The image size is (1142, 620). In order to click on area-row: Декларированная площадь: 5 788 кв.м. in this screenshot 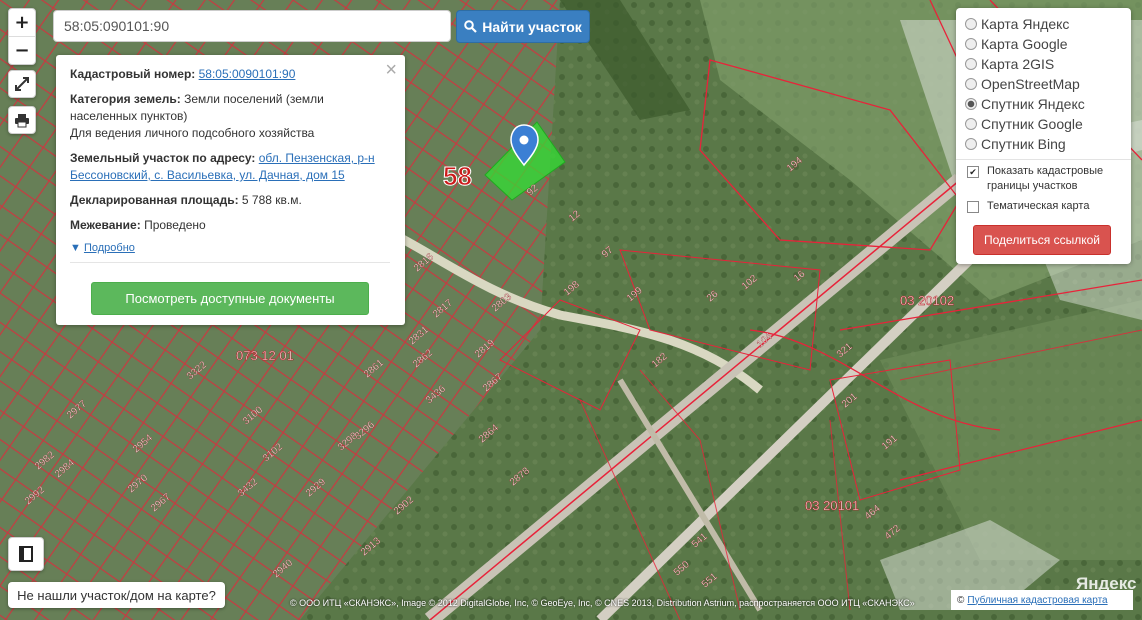, I will do `click(230, 200)`.